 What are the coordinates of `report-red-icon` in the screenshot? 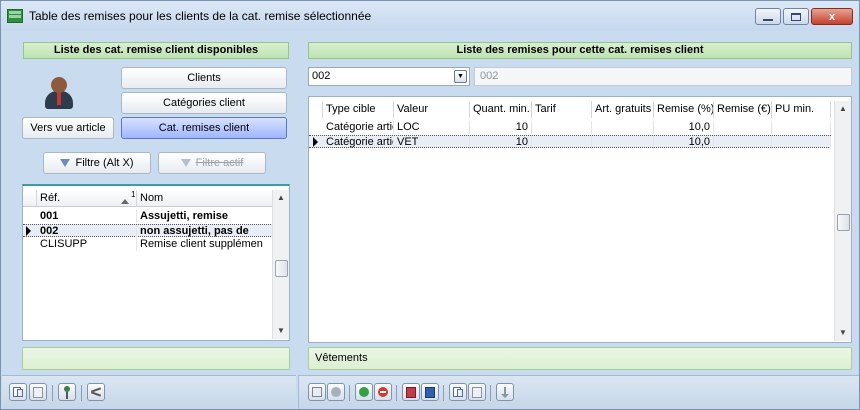 It's located at (411, 392).